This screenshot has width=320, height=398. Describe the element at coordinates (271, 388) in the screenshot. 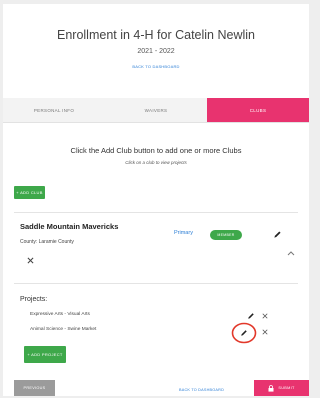

I see `lock-icon` at that location.